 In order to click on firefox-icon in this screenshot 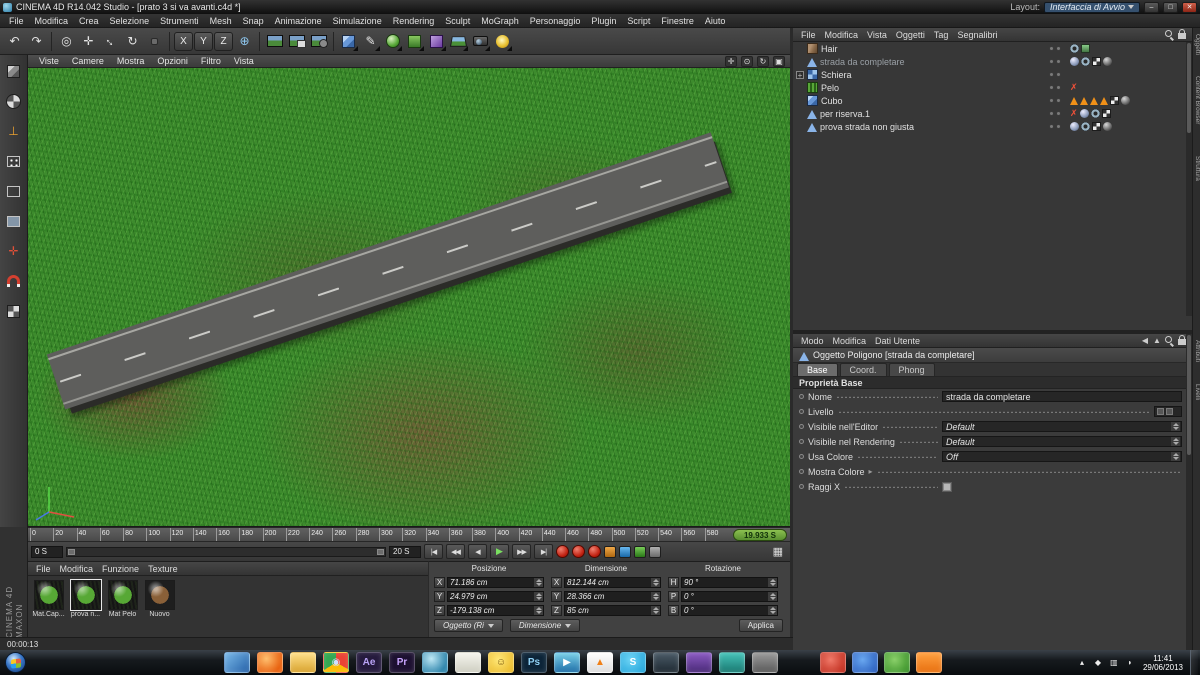, I will do `click(270, 662)`.